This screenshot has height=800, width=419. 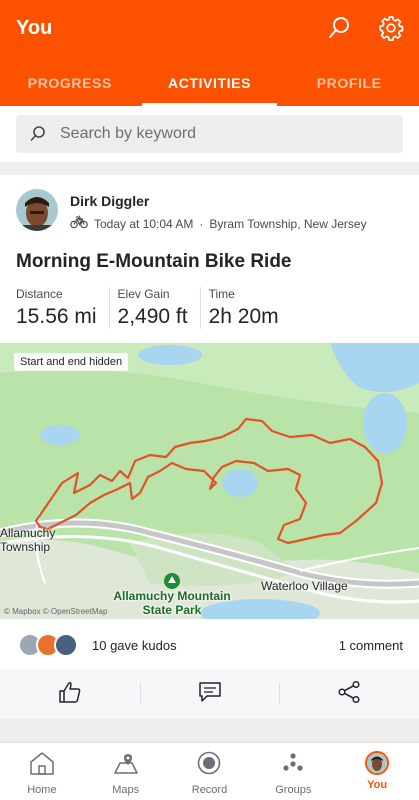 I want to click on share-button, so click(x=349, y=694).